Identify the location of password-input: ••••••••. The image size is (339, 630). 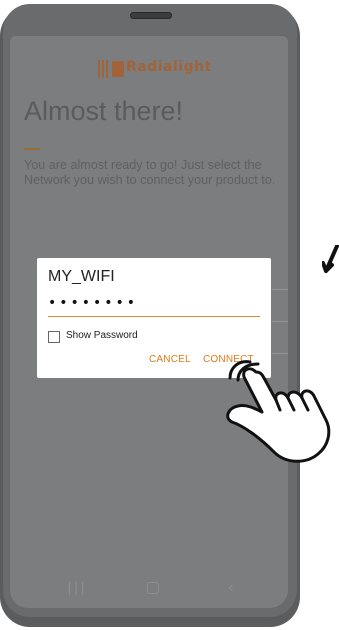
(93, 303).